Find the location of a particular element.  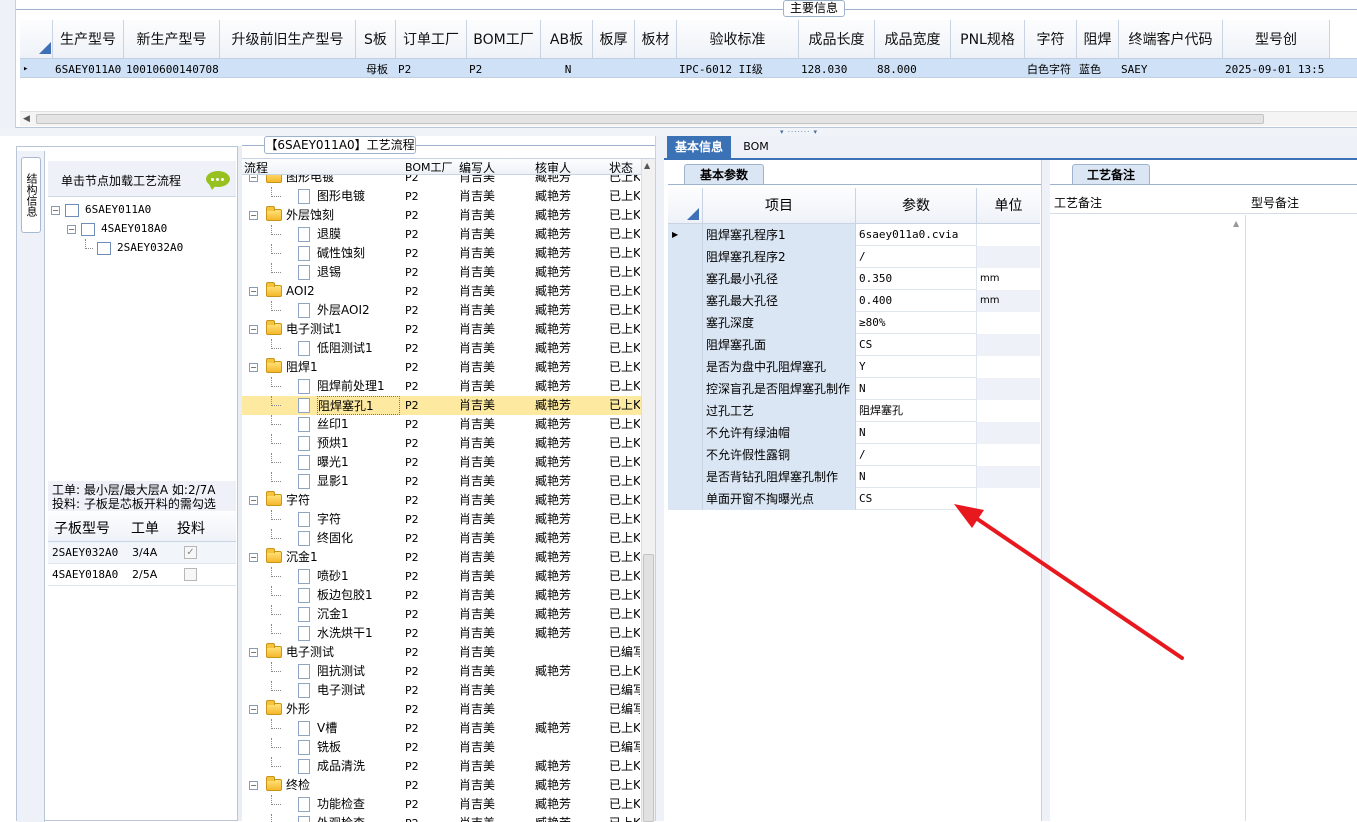

param-row: 塞孔最大孔径 0.400 mm is located at coordinates (854, 301).